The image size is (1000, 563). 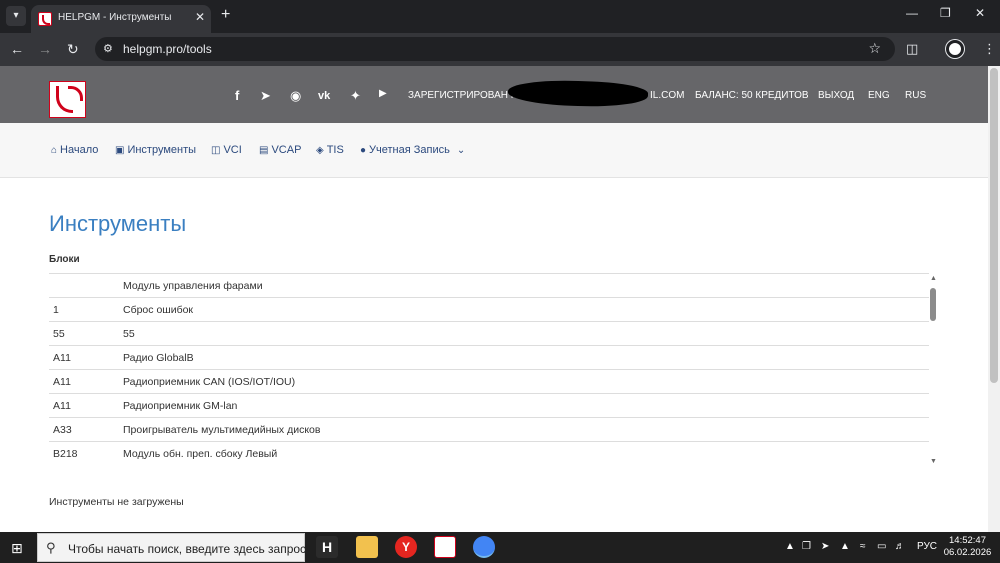 I want to click on page-scrollbar, so click(x=994, y=299).